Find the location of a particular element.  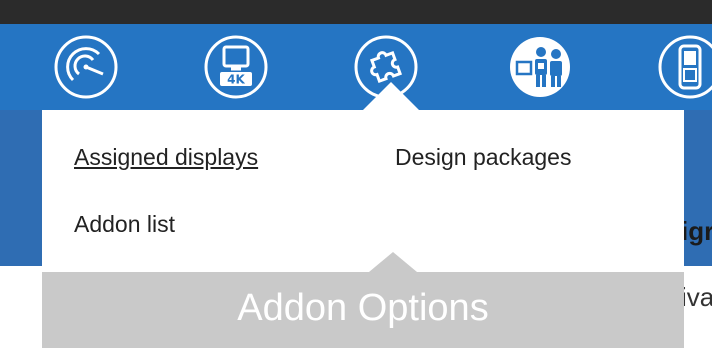

kiosk-users-icon is located at coordinates (540, 67).